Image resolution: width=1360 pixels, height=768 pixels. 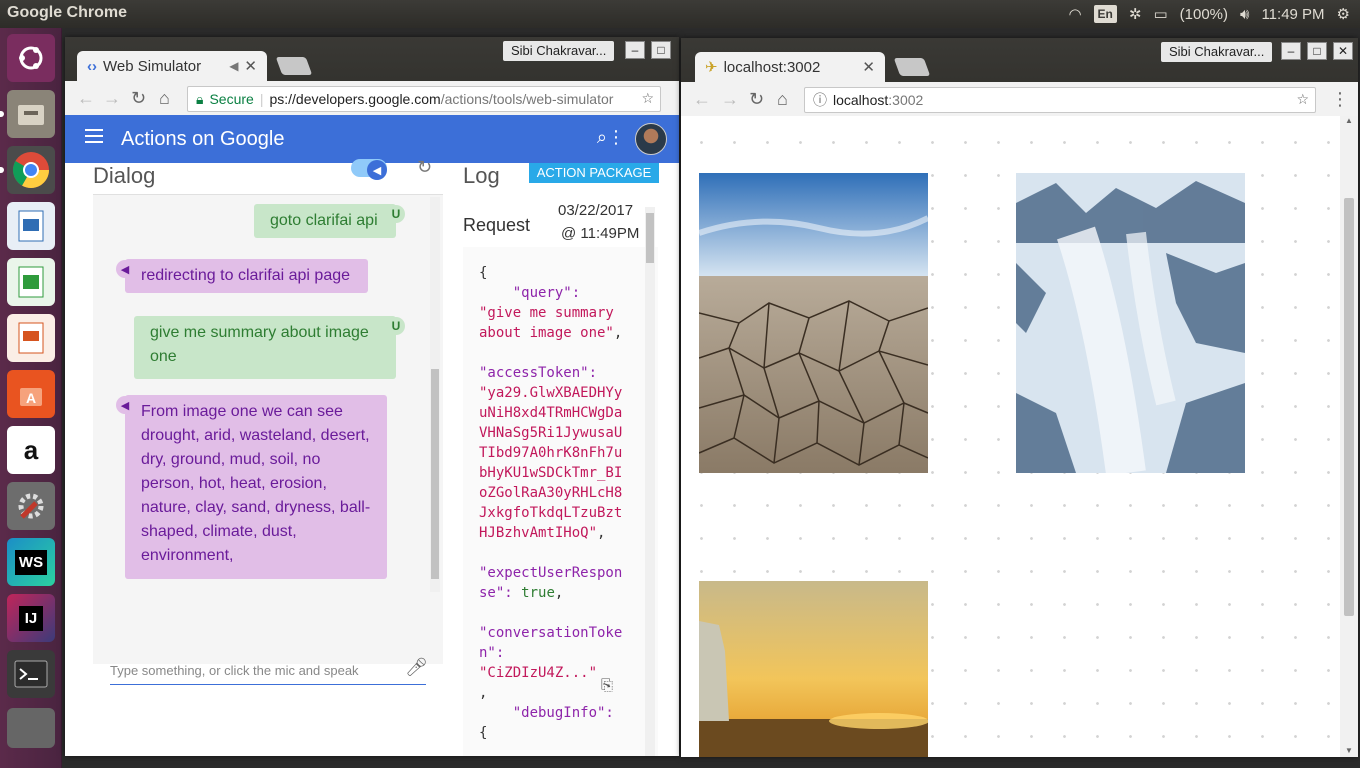 I want to click on page-scrollbar: ▲ ▼, so click(x=1349, y=436).